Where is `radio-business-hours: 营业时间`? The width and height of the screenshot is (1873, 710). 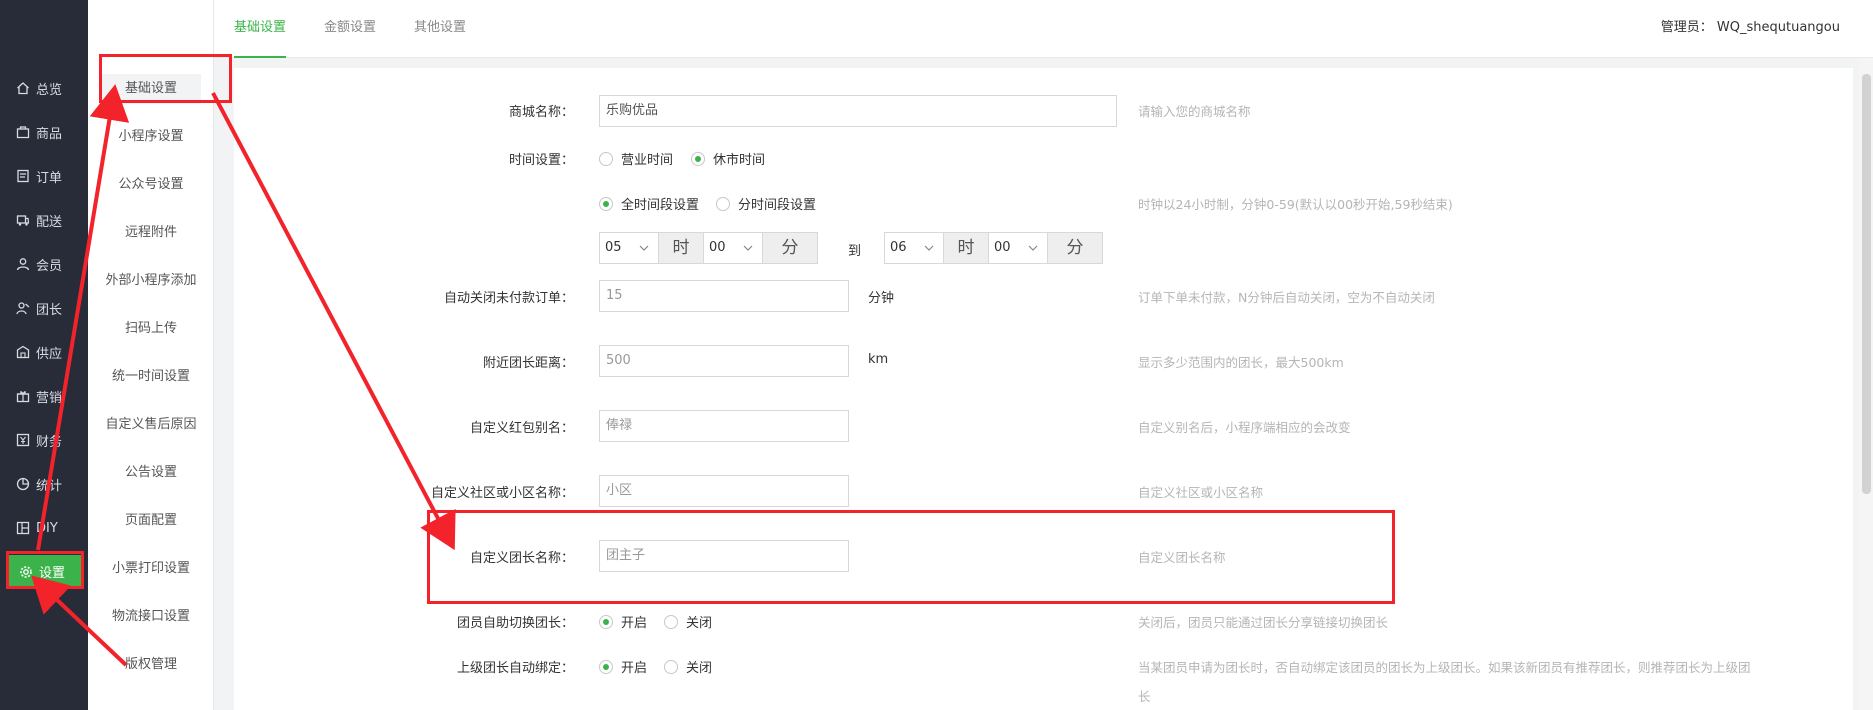
radio-business-hours: 营业时间 is located at coordinates (636, 158).